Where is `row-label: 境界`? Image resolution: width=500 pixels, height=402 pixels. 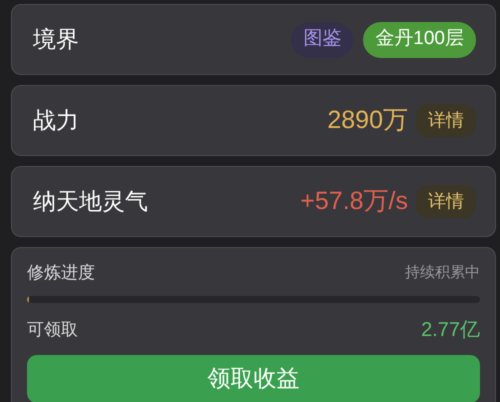 row-label: 境界 is located at coordinates (56, 39).